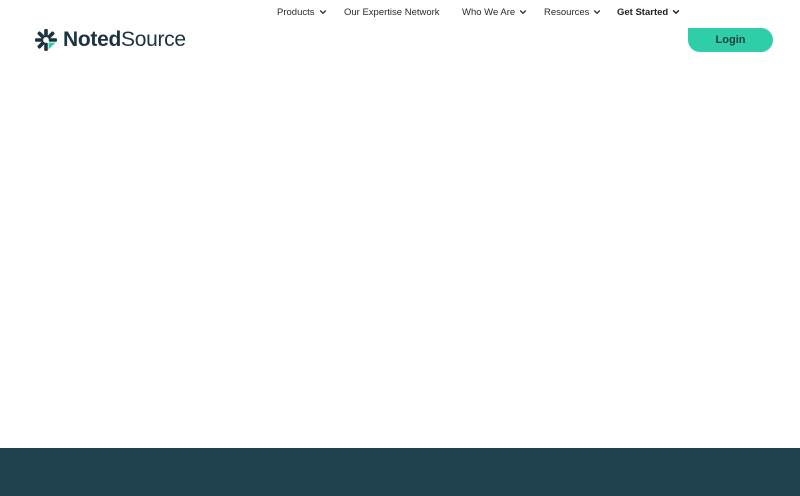 This screenshot has height=496, width=800. What do you see at coordinates (296, 12) in the screenshot?
I see `nav-item-label: Products` at bounding box center [296, 12].